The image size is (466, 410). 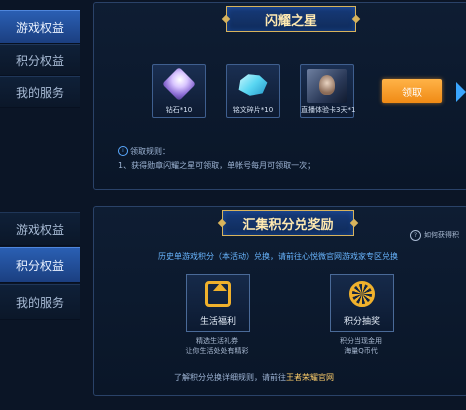 I want to click on card-desc-line: 海量Q币代, so click(x=361, y=351).